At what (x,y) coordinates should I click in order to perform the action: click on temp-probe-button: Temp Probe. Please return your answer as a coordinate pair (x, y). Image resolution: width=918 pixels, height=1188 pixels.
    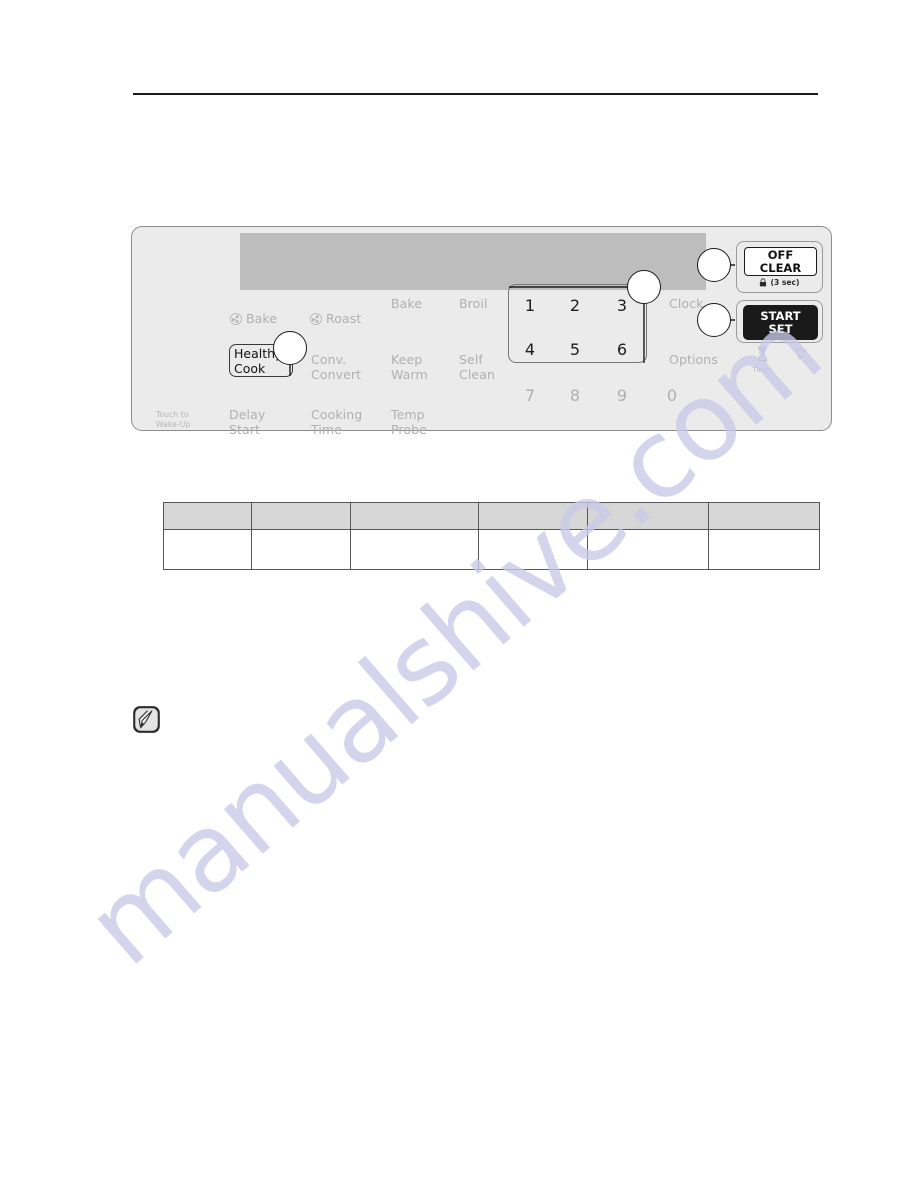
    Looking at the image, I should click on (409, 422).